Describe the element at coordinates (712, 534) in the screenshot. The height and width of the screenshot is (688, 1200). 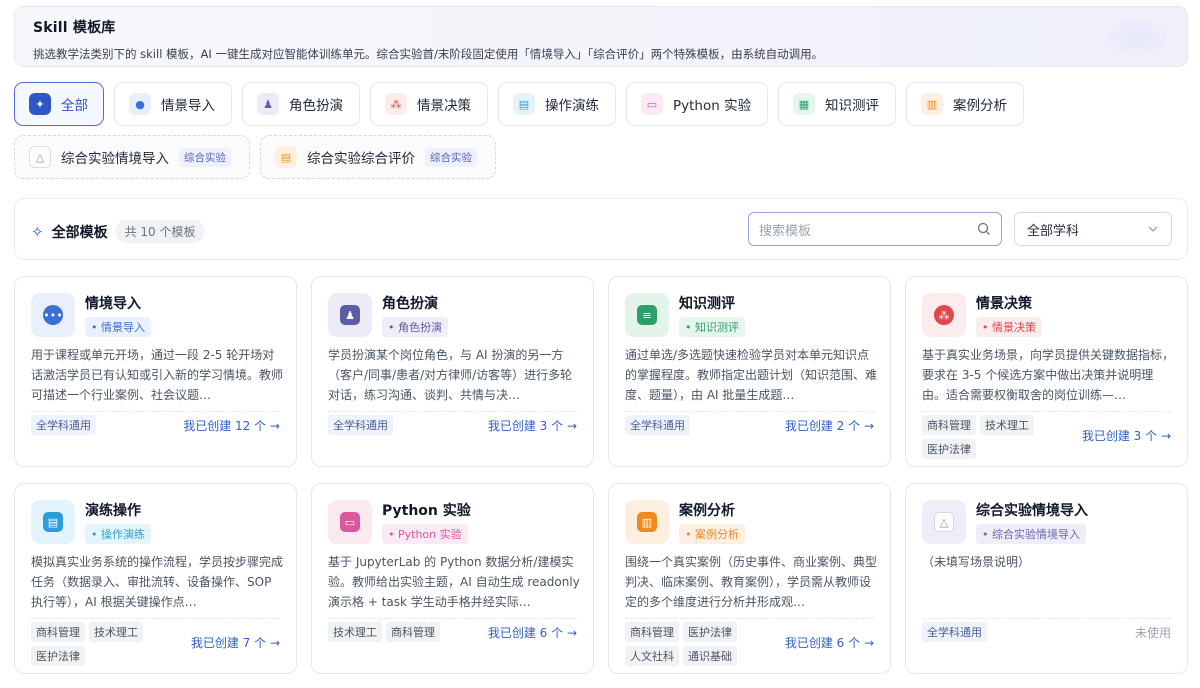
I see `template-type-badge: • 案例分析` at that location.